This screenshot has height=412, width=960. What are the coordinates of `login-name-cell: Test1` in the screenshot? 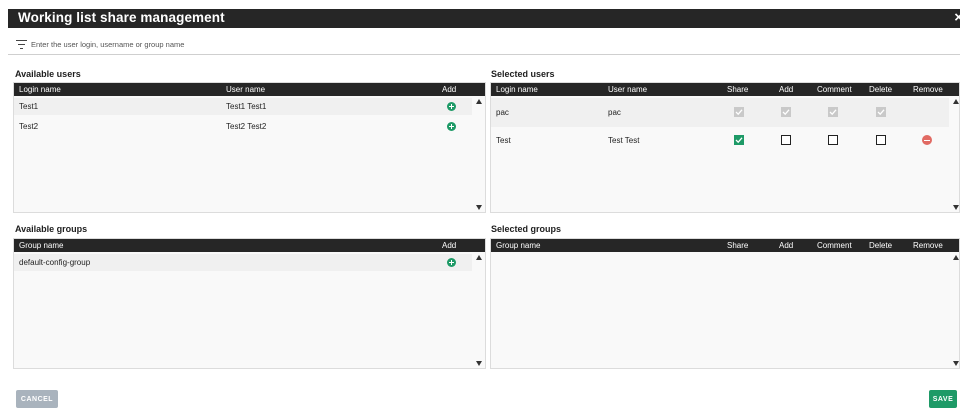 It's located at (29, 106).